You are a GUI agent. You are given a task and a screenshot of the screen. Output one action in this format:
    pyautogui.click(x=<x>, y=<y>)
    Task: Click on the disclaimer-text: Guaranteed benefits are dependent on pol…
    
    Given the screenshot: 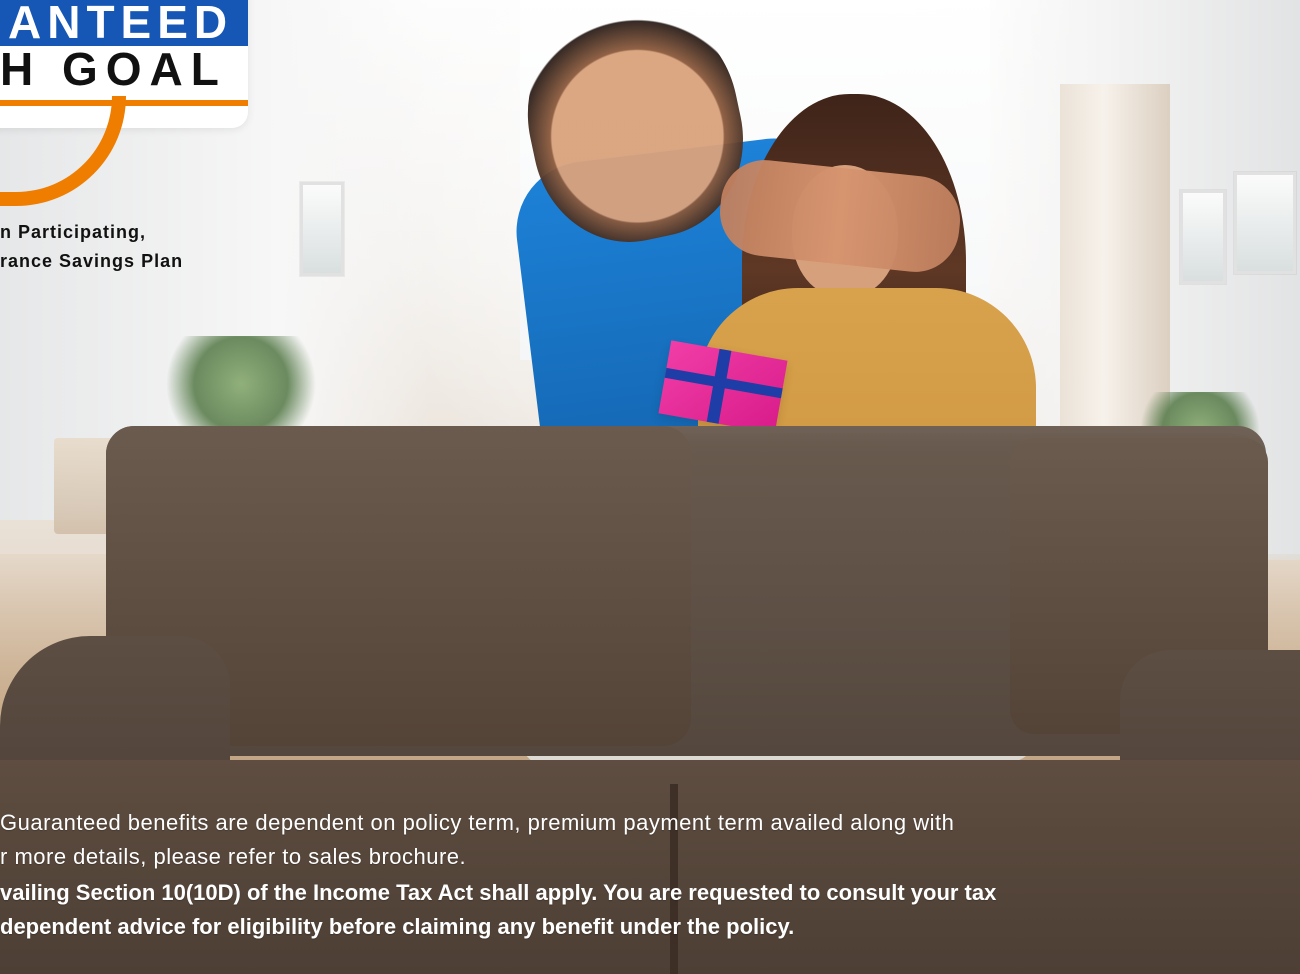 What is the action you would take?
    pyautogui.click(x=600, y=875)
    